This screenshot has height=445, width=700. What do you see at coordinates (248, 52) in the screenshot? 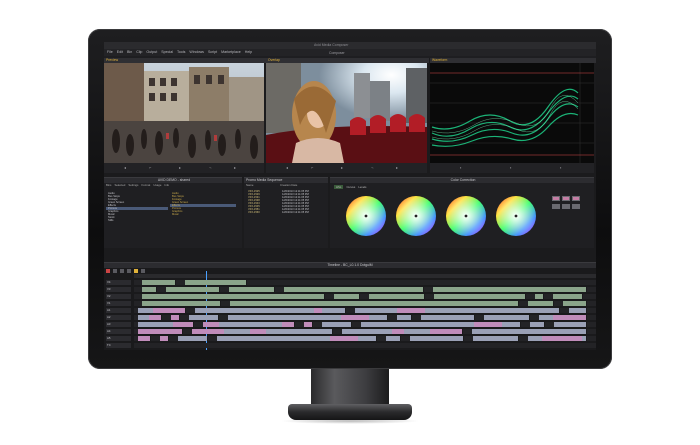
I see `menu-help: Help` at bounding box center [248, 52].